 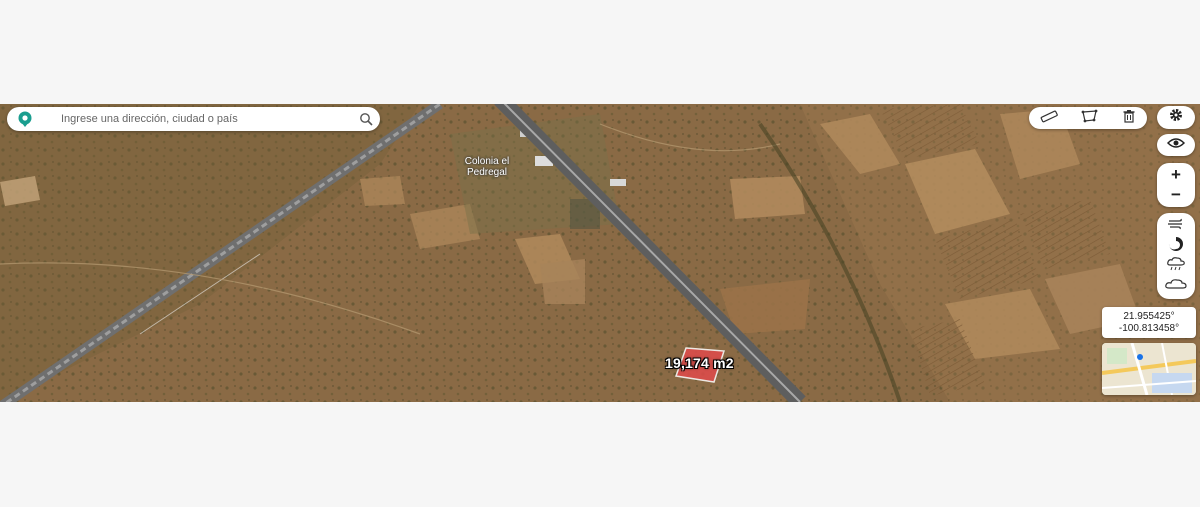 What do you see at coordinates (1149, 328) in the screenshot?
I see `longitude: -100.813458°` at bounding box center [1149, 328].